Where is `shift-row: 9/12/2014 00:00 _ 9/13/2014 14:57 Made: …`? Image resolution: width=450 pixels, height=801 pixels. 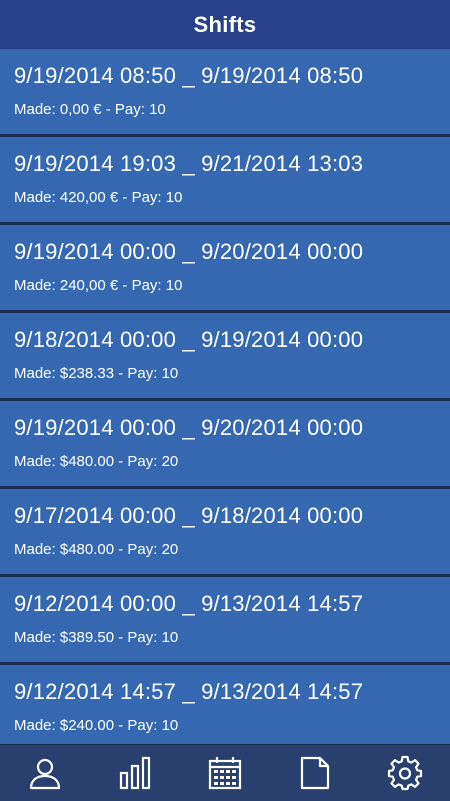
shift-row: 9/12/2014 00:00 _ 9/13/2014 14:57 Made: … is located at coordinates (225, 619).